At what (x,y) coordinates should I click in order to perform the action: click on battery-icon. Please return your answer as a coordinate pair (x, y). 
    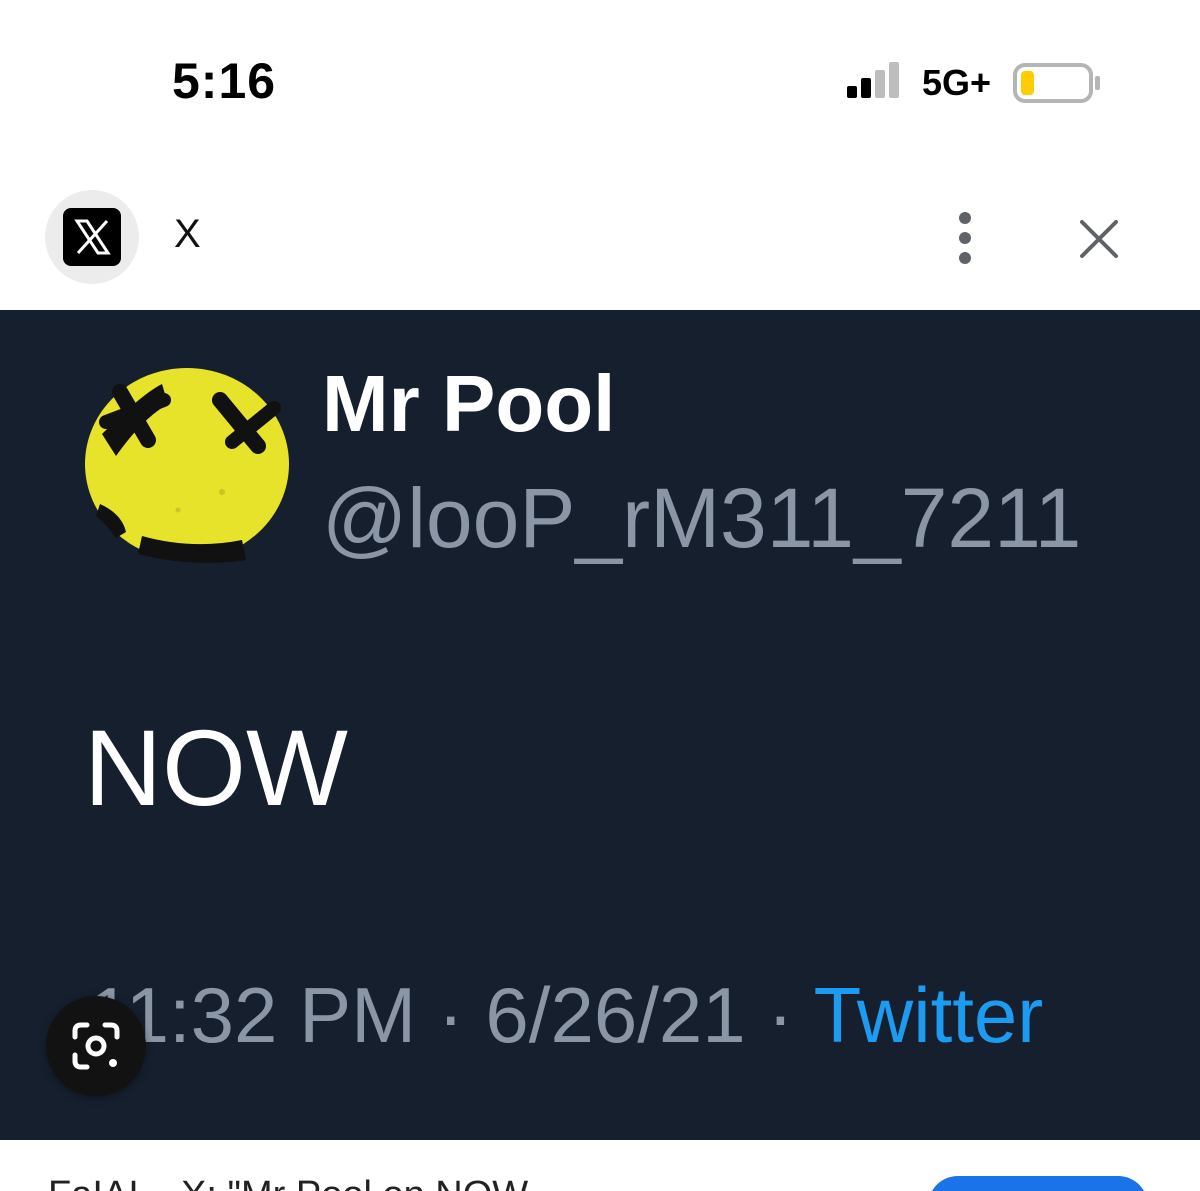
    Looking at the image, I should click on (1056, 83).